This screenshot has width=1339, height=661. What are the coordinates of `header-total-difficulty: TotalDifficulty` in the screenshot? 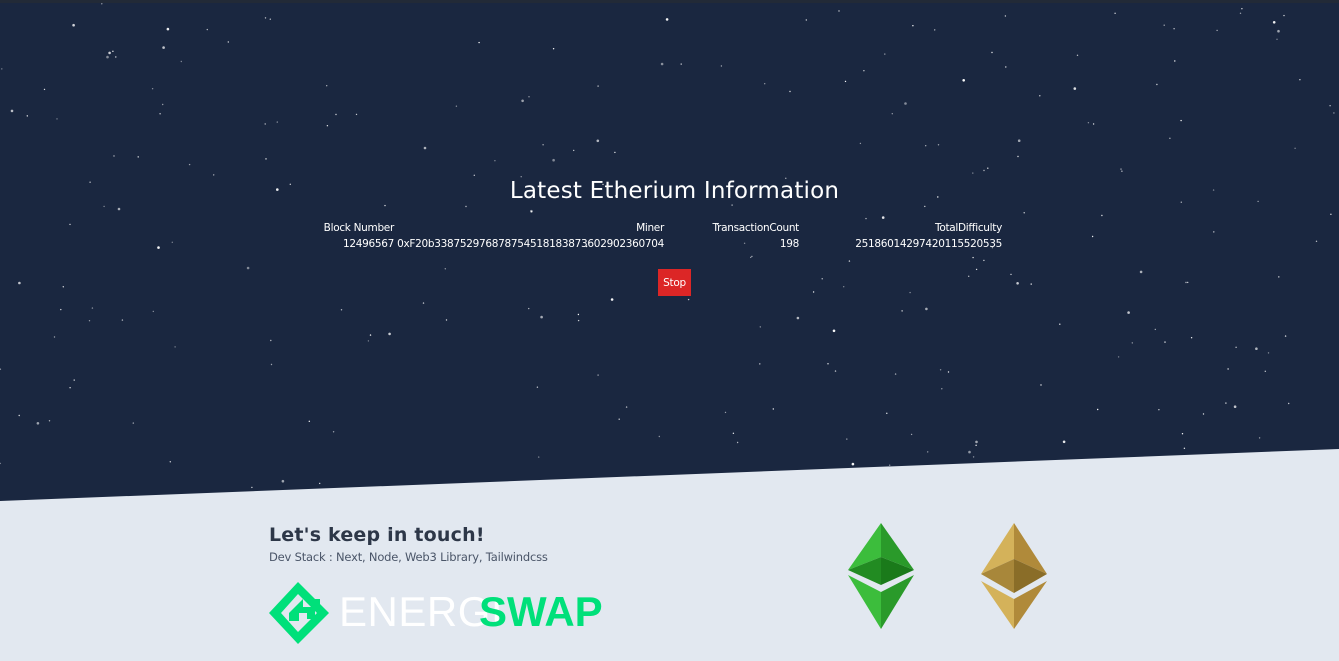 It's located at (968, 228).